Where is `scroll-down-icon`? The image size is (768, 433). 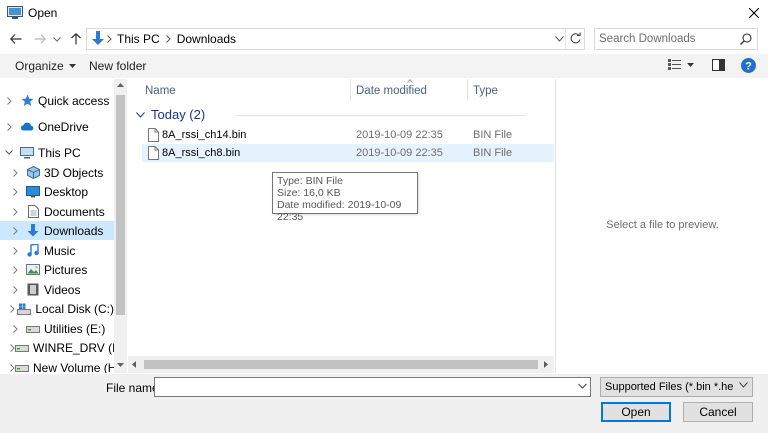
scroll-down-icon is located at coordinates (120, 365).